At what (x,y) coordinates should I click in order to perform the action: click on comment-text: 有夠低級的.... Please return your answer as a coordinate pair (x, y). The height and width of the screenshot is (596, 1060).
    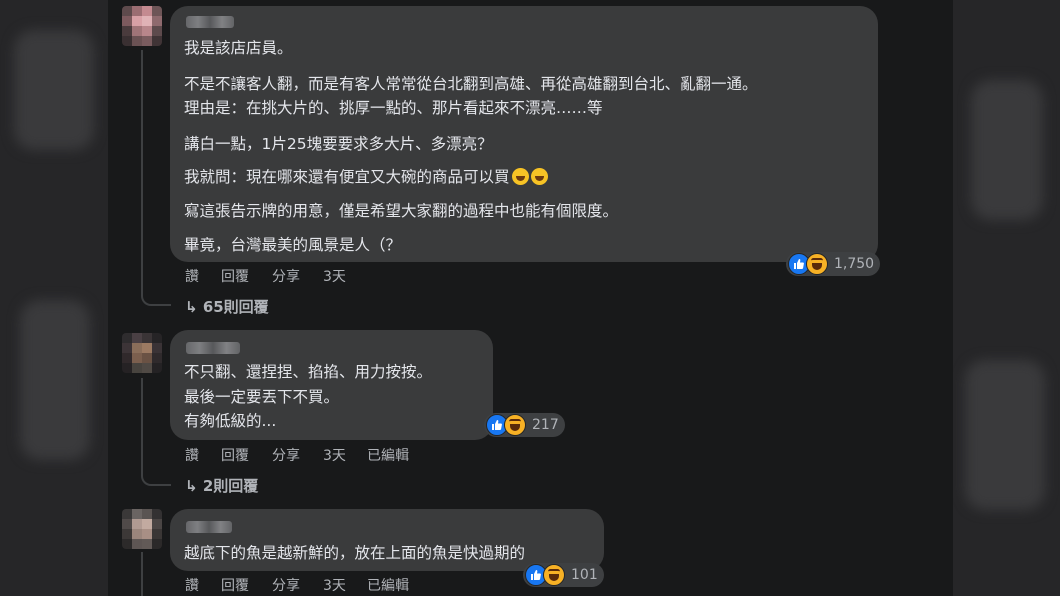
    Looking at the image, I should click on (230, 421).